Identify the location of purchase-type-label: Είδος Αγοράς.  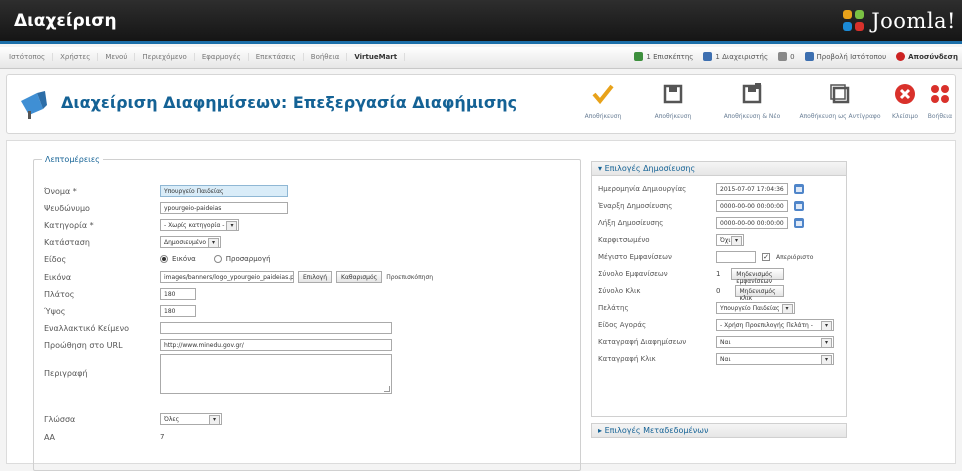
(622, 325).